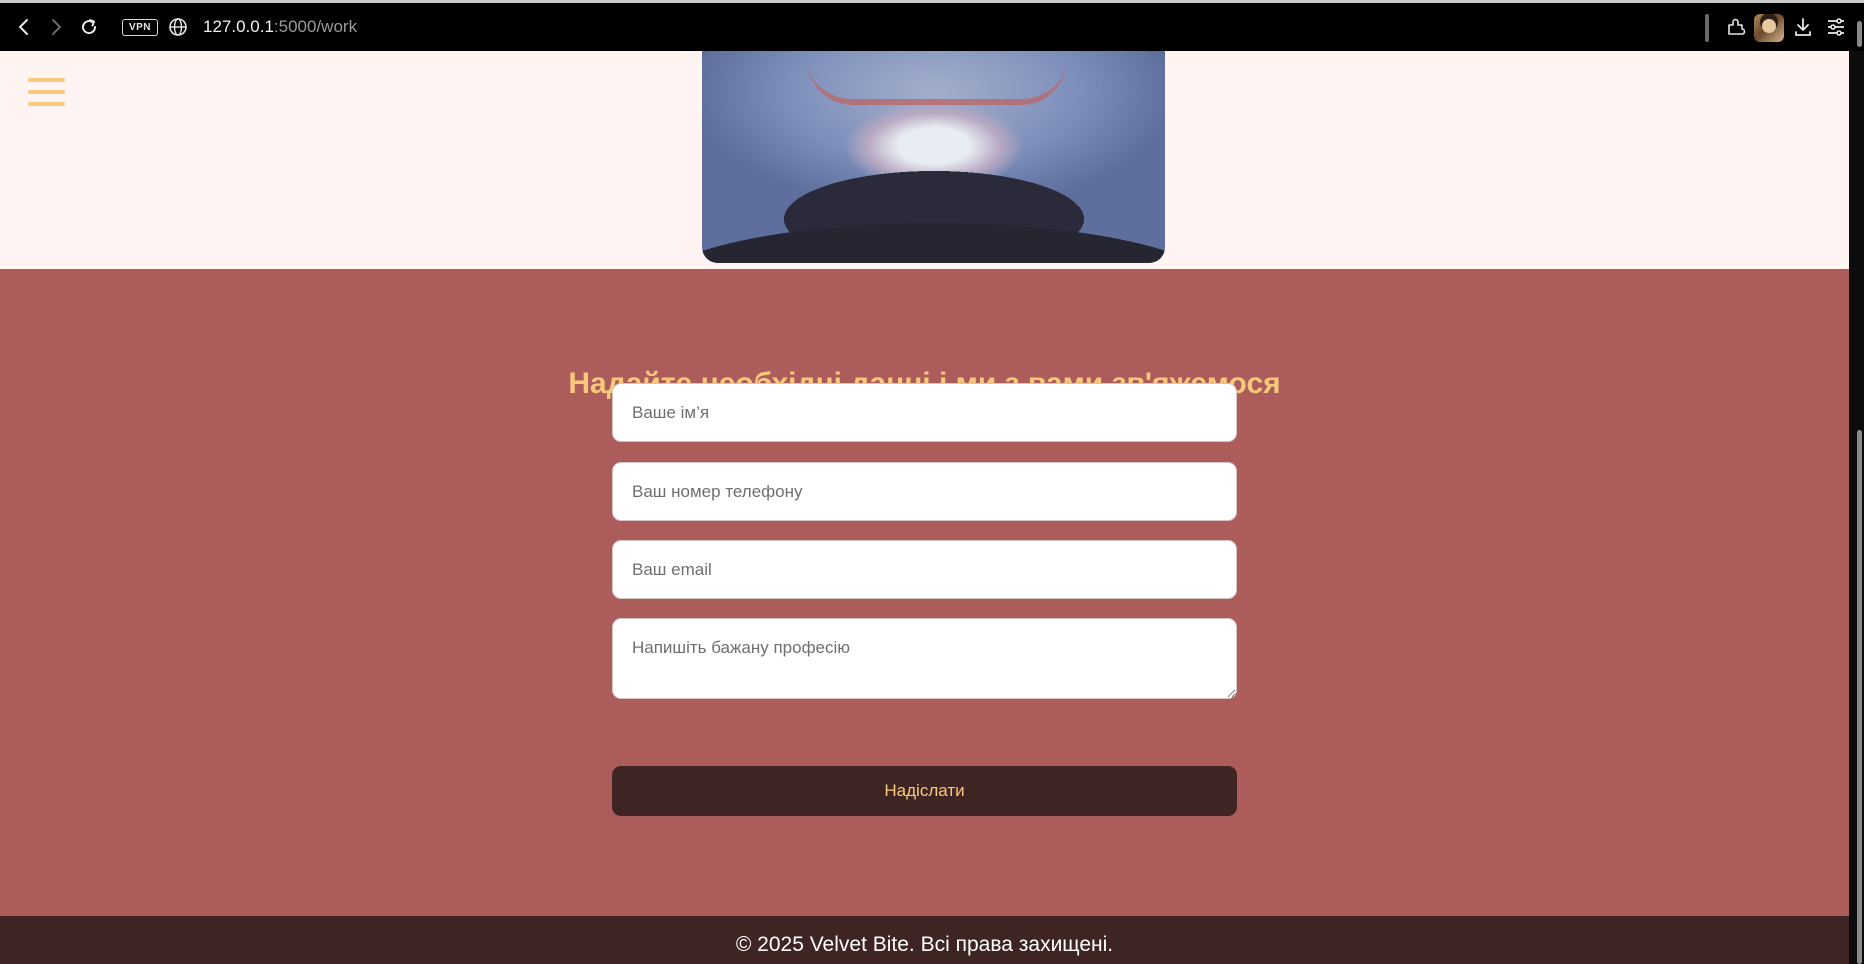 Image resolution: width=1864 pixels, height=964 pixels. What do you see at coordinates (1803, 27) in the screenshot?
I see `download-icon` at bounding box center [1803, 27].